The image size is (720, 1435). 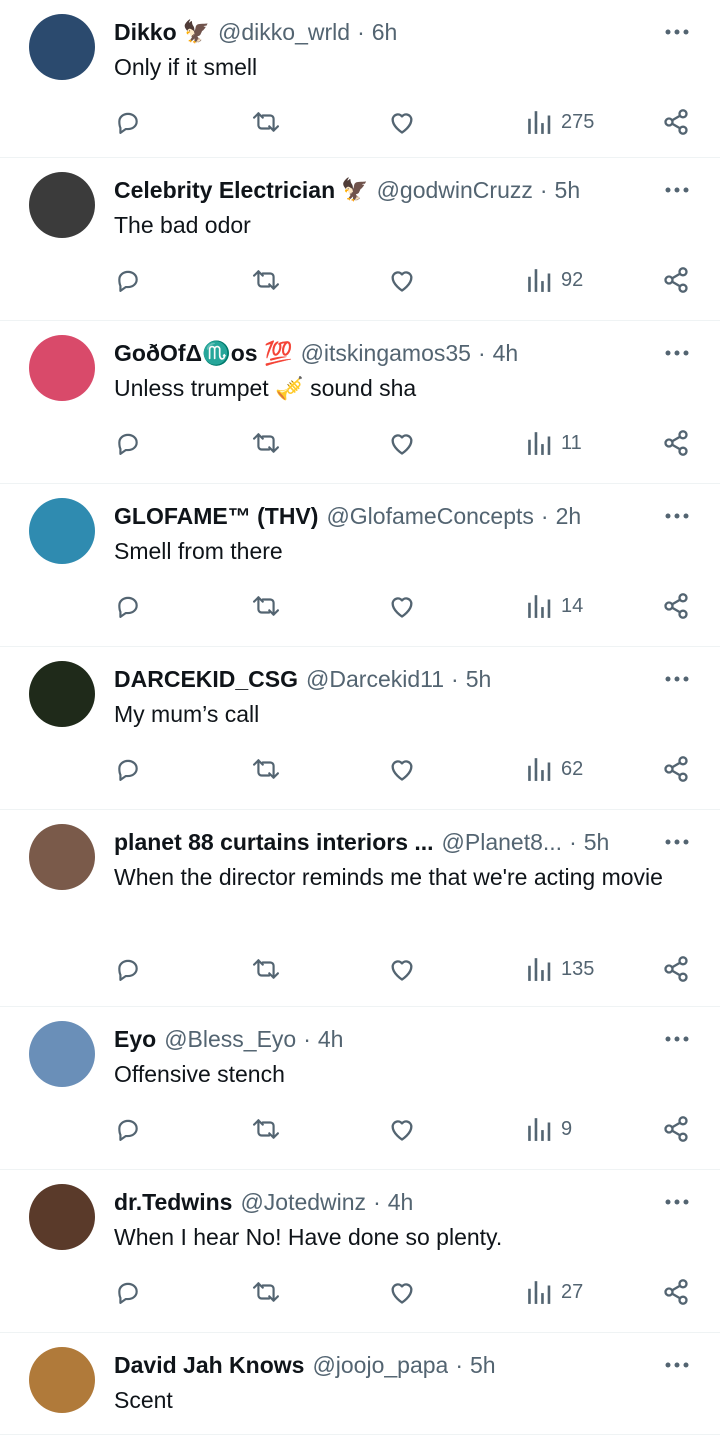 What do you see at coordinates (173, 1202) in the screenshot?
I see `display-name: dr.Tedwins` at bounding box center [173, 1202].